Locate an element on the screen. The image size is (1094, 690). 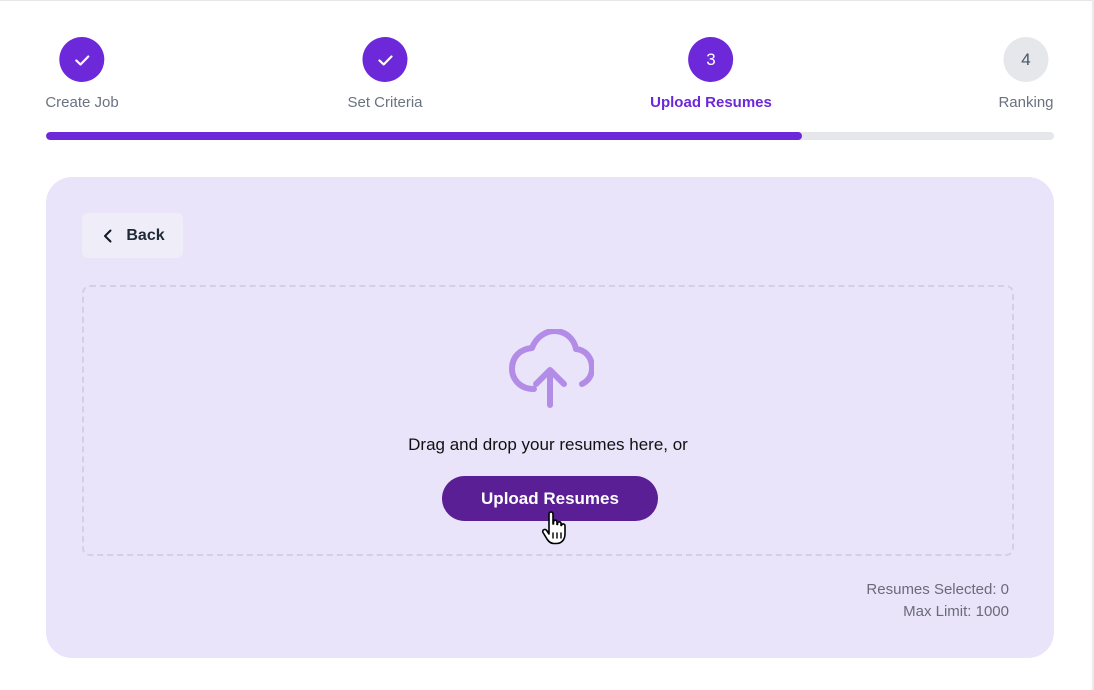
step-4-label: Ranking is located at coordinates (1026, 102).